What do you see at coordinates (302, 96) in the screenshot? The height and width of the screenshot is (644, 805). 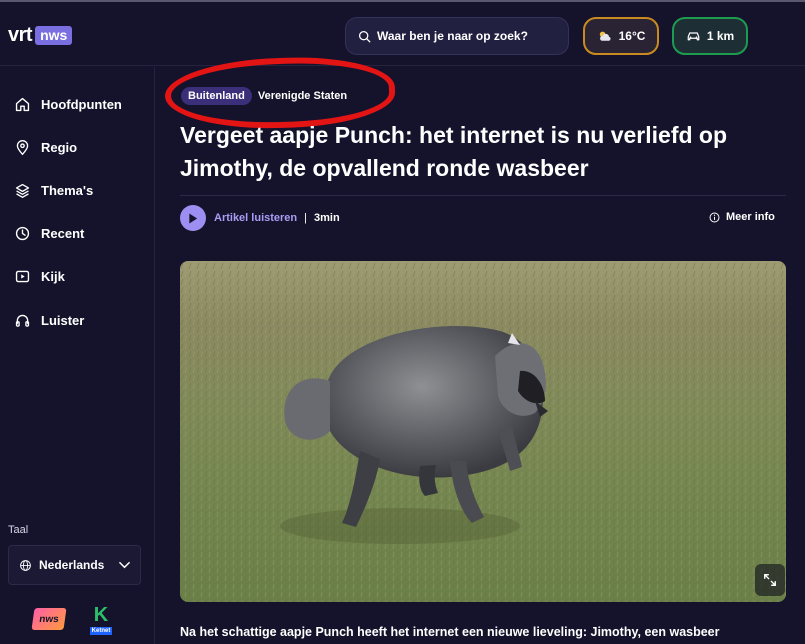 I see `tag-verenigde-staten: Verenigde Staten` at bounding box center [302, 96].